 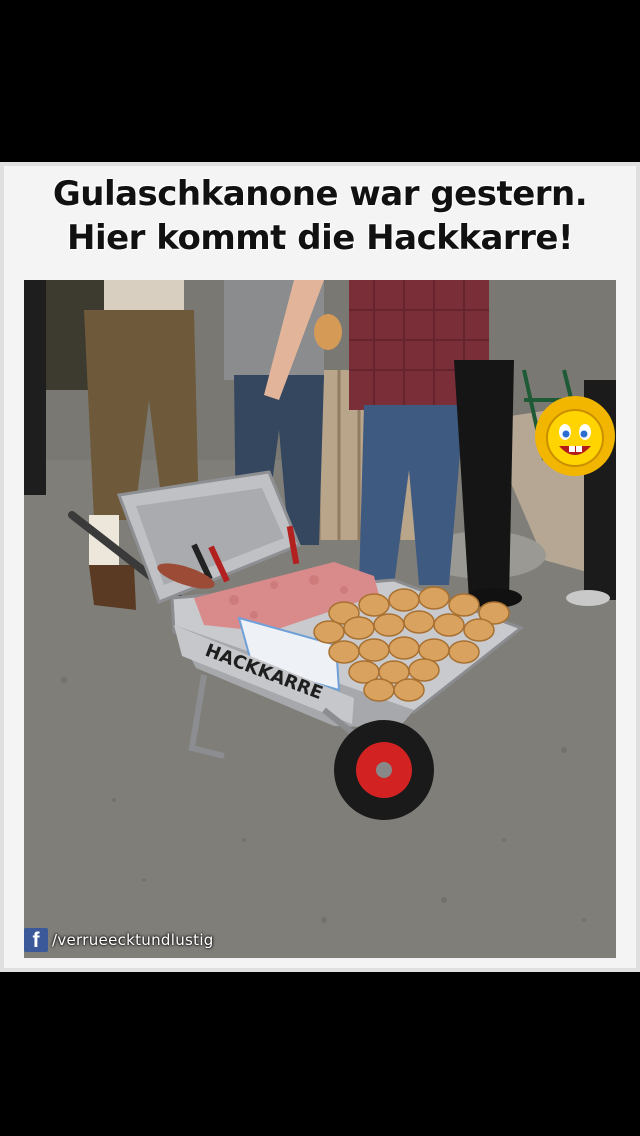 I want to click on headline-line-2: Hier kommt die Hackkarre!, so click(x=320, y=238).